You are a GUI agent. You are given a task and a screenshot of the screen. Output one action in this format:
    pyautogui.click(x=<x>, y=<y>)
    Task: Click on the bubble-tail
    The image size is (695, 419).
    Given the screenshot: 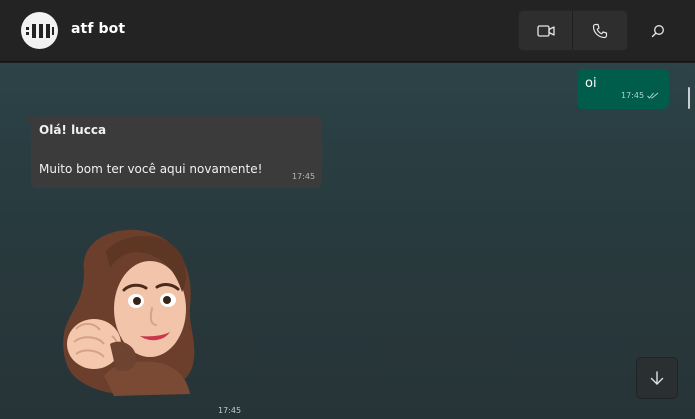 What is the action you would take?
    pyautogui.click(x=28, y=120)
    